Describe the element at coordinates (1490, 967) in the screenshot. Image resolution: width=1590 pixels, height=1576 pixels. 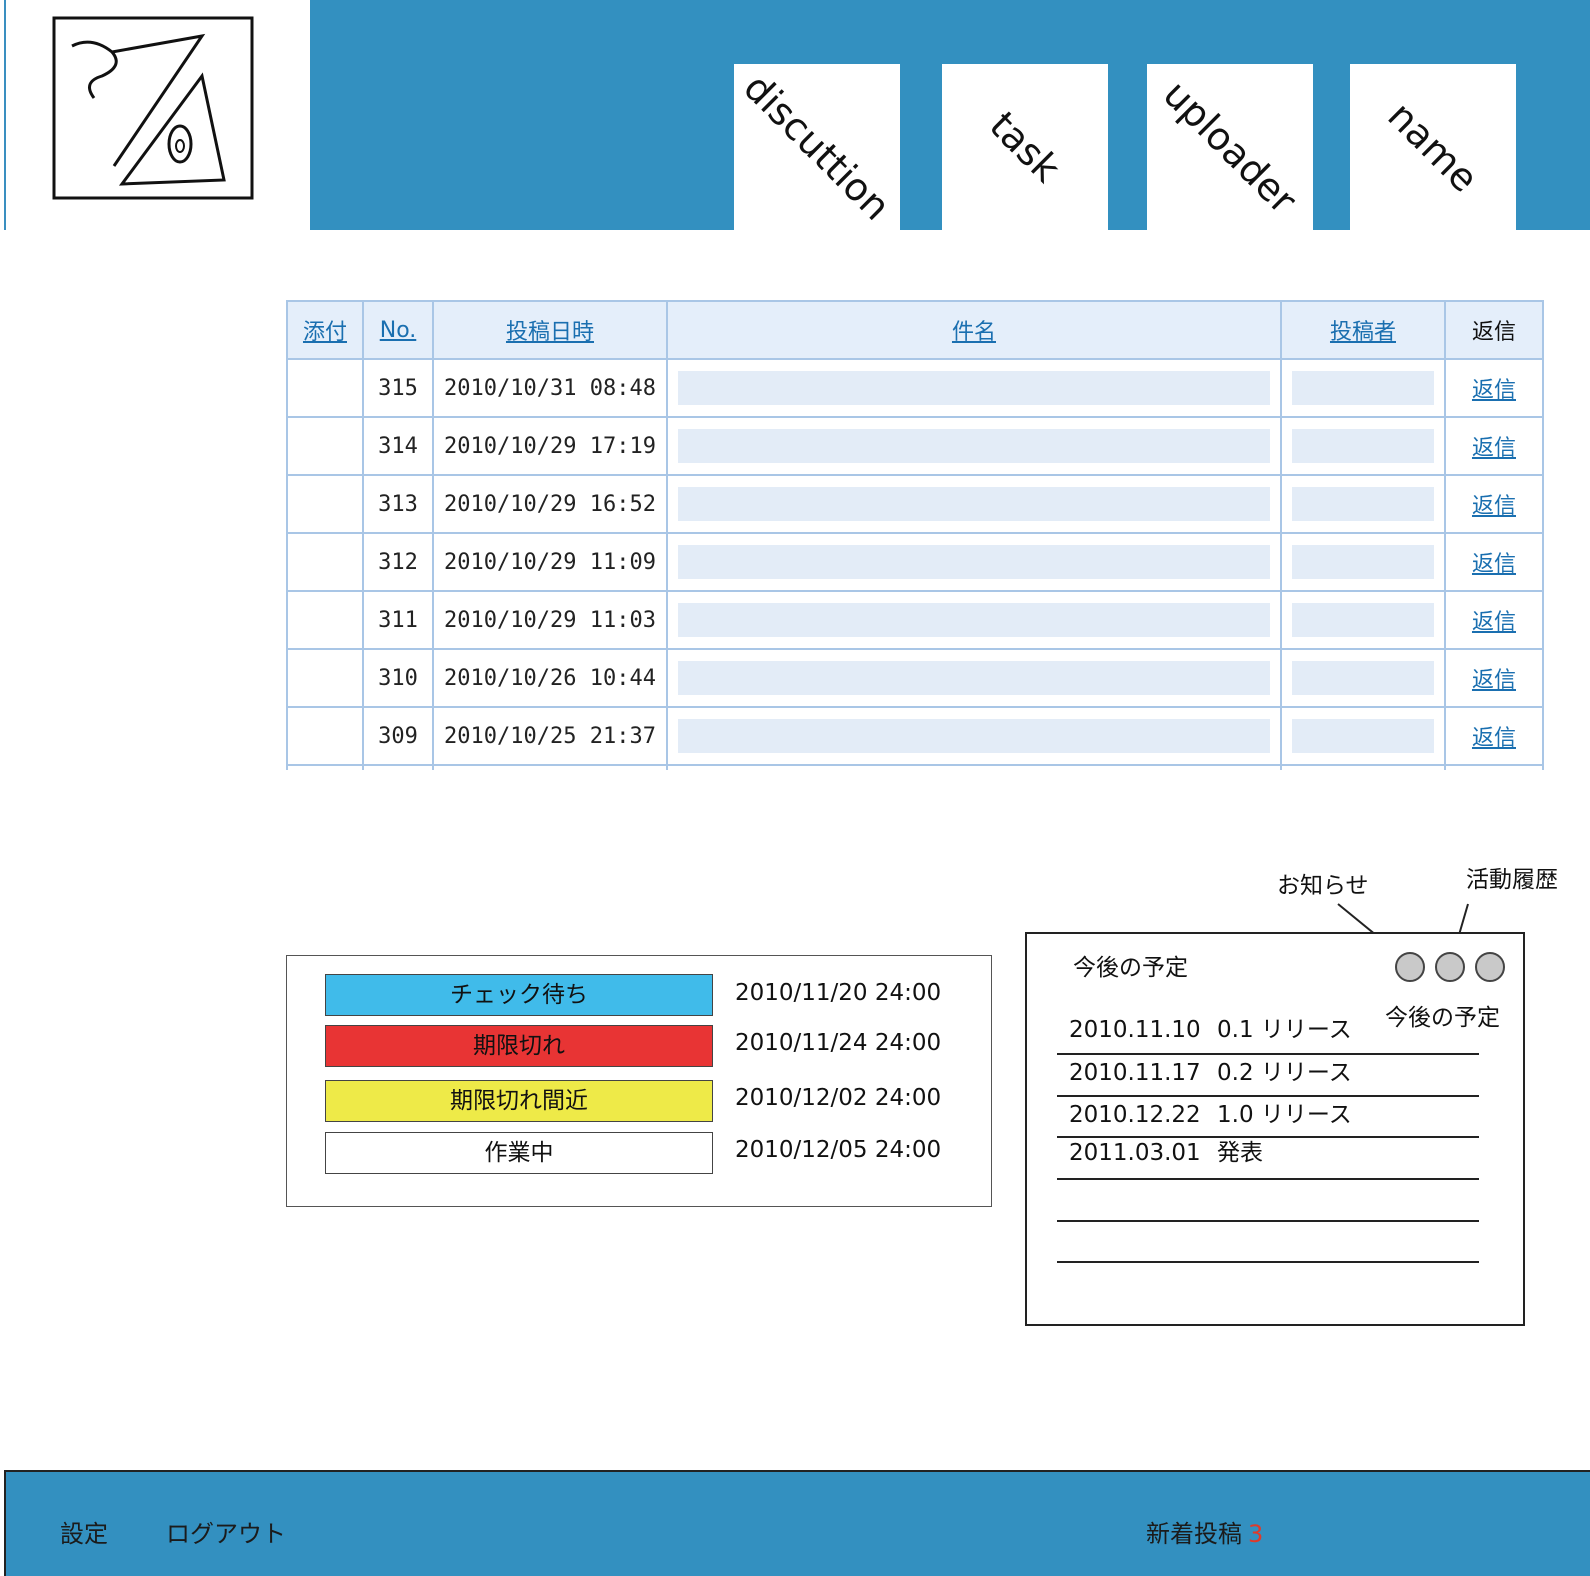
I see `upcoming-toggle` at that location.